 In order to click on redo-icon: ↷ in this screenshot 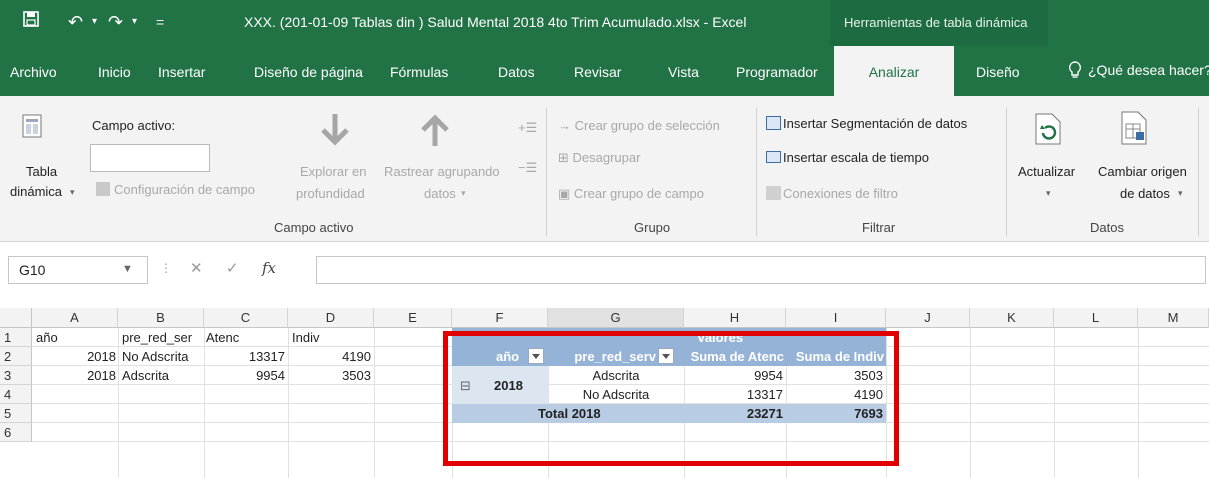, I will do `click(115, 22)`.